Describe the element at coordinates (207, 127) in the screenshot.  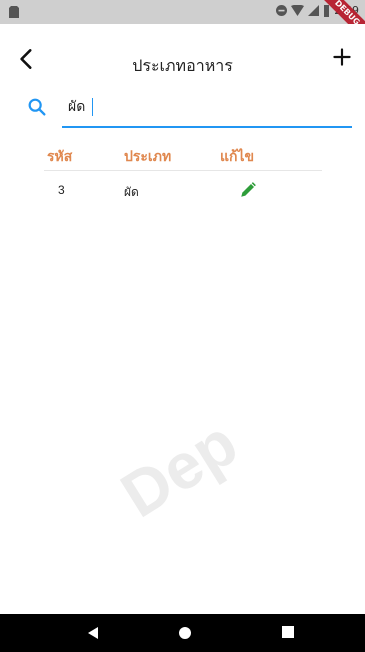
I see `search-underline` at that location.